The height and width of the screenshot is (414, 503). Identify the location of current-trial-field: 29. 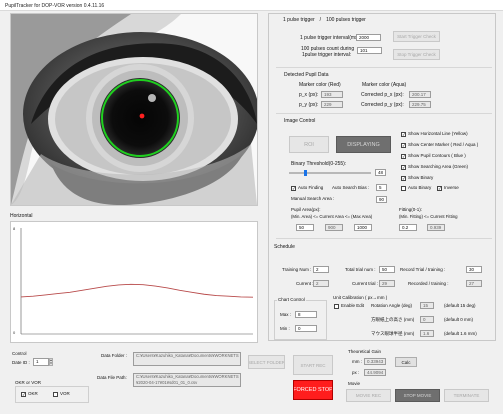
(387, 283).